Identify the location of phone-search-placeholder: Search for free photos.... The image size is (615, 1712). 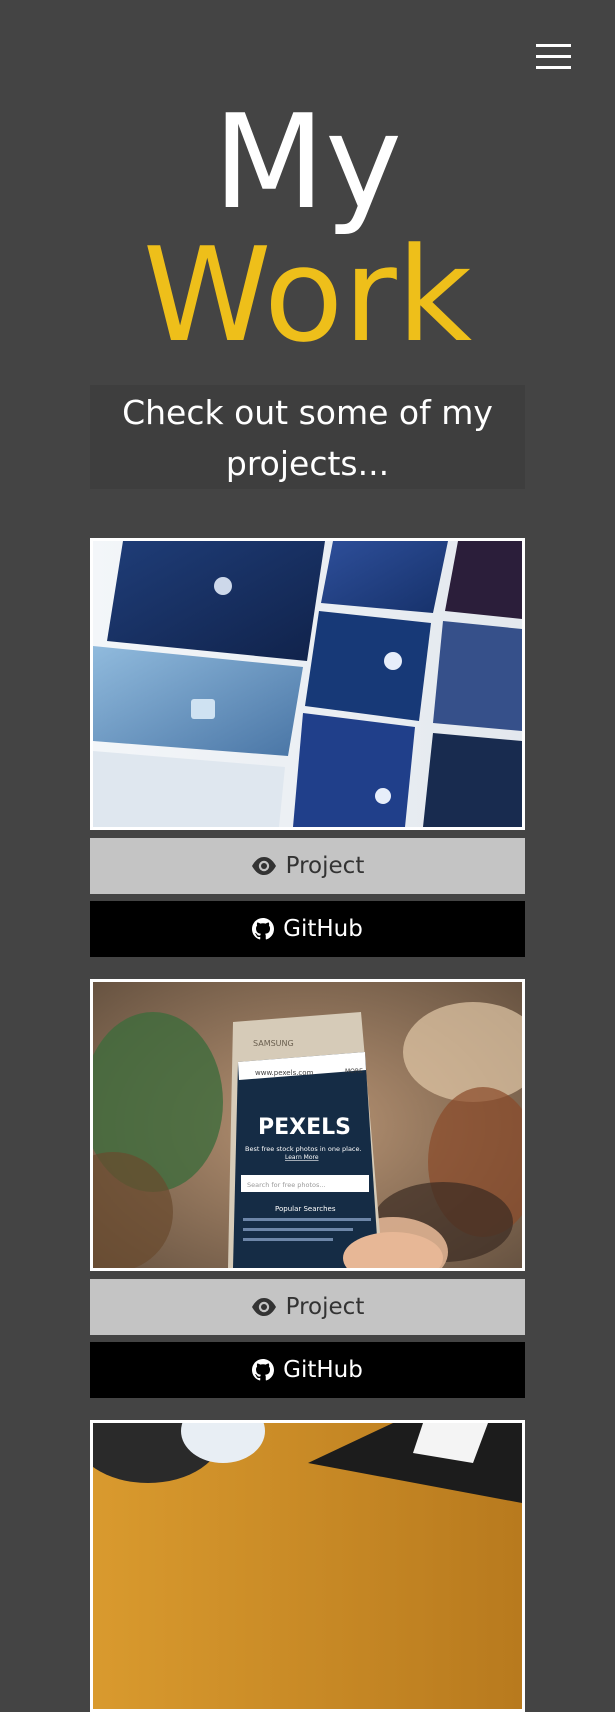
(286, 1185).